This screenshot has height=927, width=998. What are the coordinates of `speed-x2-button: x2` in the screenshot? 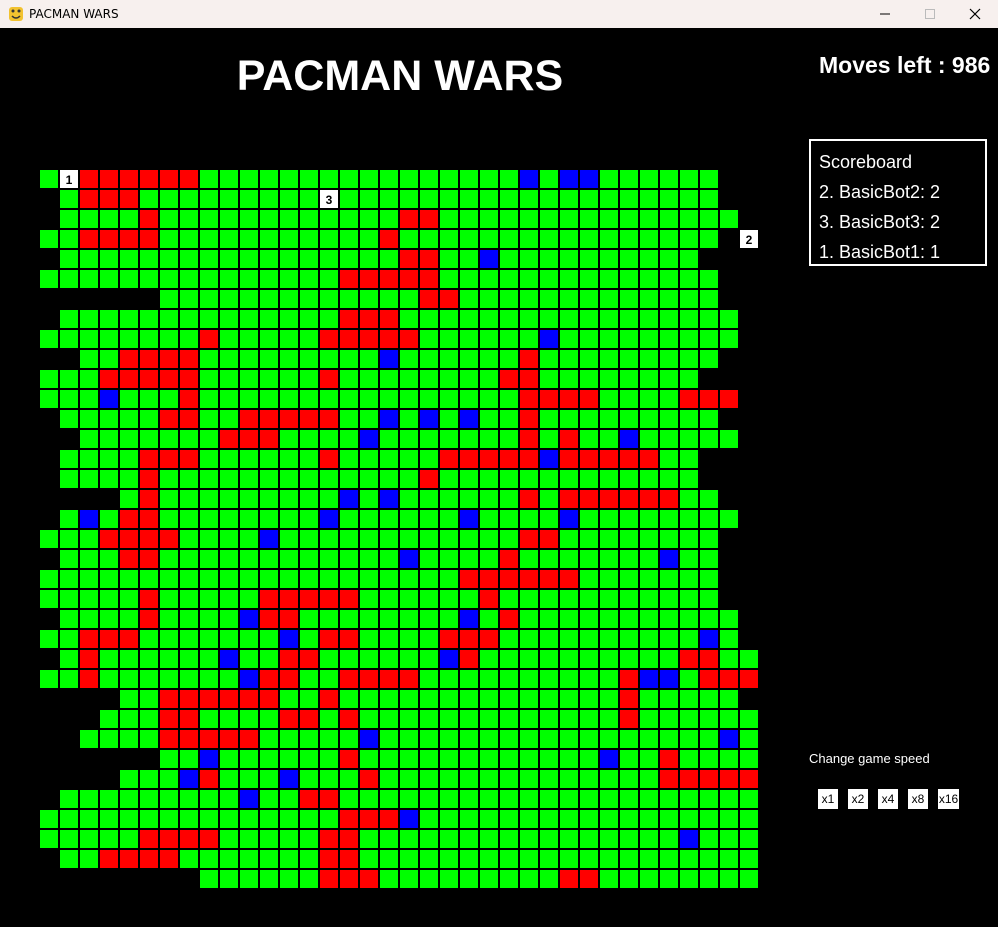 It's located at (858, 799).